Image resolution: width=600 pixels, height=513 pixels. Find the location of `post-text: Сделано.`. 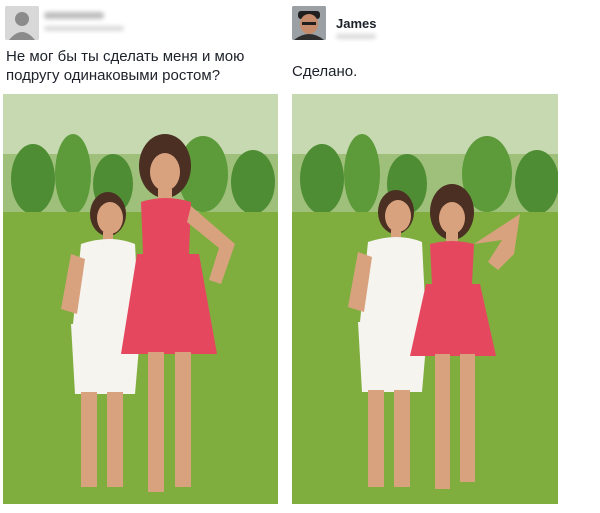

post-text: Сделано. is located at coordinates (325, 71).